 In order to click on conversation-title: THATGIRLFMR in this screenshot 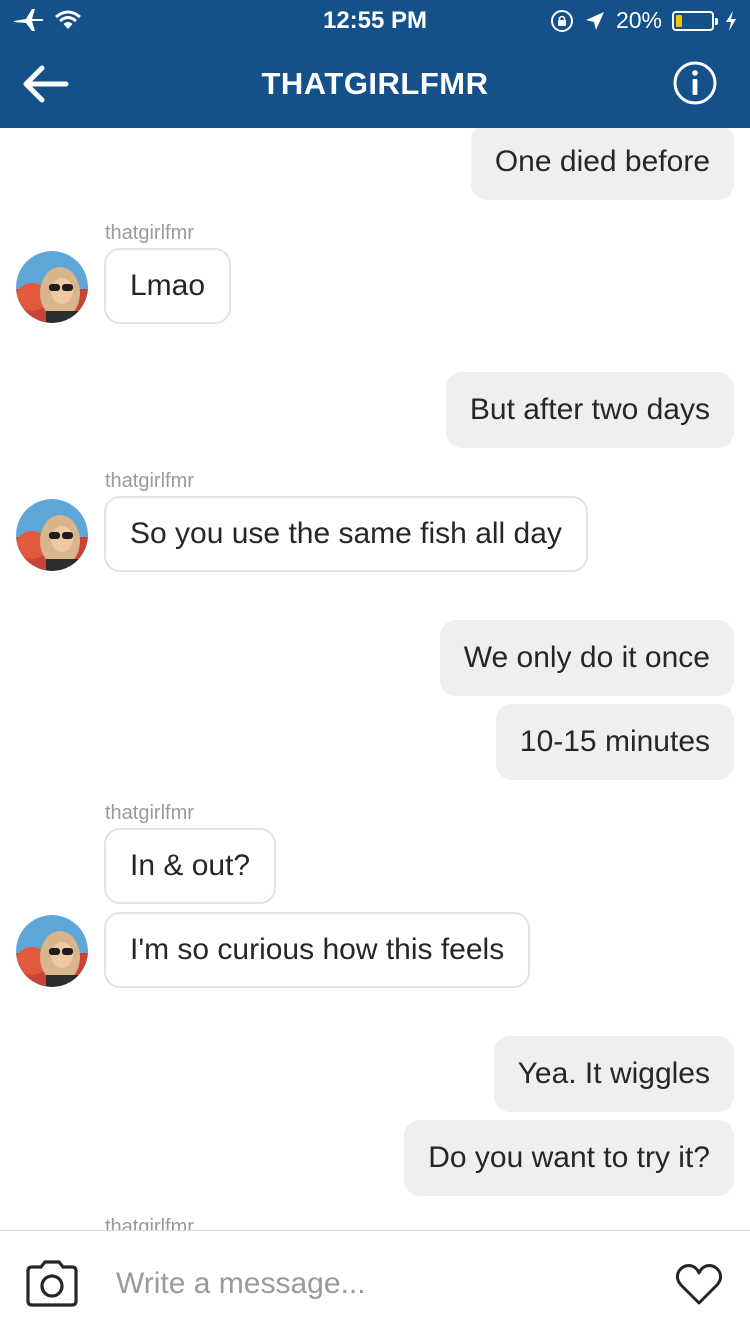, I will do `click(375, 83)`.